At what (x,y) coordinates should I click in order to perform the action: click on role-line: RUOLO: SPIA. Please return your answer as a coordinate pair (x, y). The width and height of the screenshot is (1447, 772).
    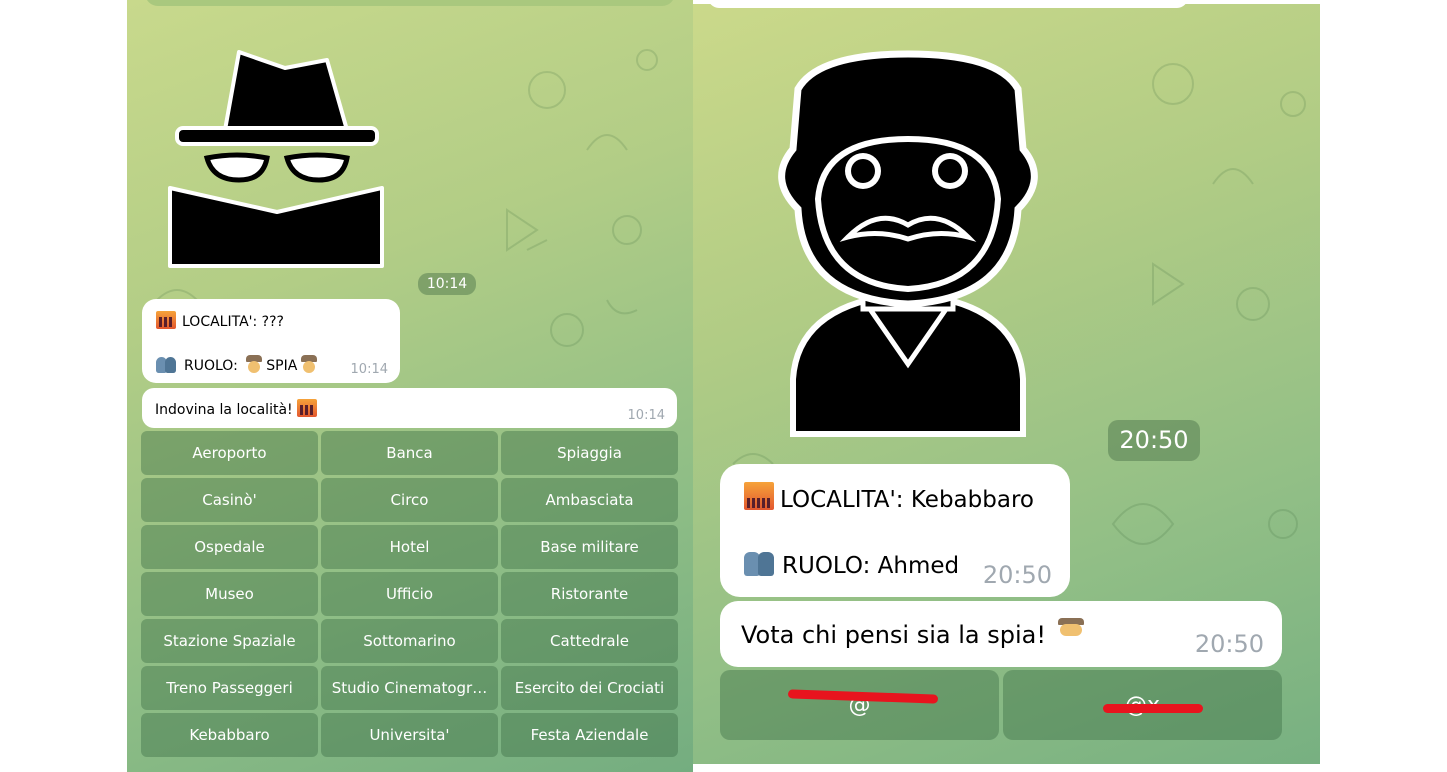
    Looking at the image, I should click on (238, 364).